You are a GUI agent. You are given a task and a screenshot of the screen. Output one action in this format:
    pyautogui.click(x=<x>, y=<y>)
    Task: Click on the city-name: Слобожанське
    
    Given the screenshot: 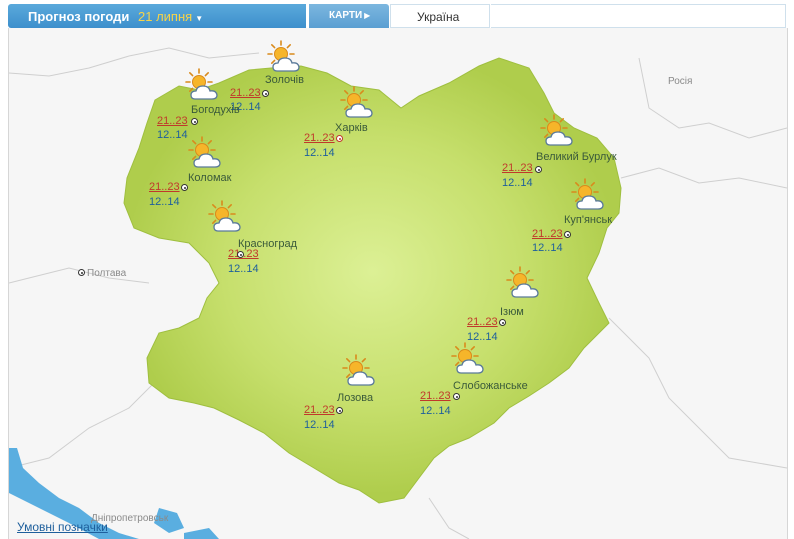 What is the action you would take?
    pyautogui.click(x=490, y=386)
    